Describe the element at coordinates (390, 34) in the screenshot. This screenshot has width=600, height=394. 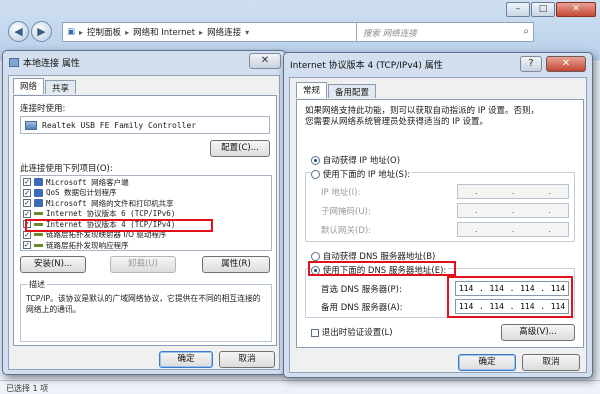
I see `search-placeholder: 搜索 网络连接` at that location.